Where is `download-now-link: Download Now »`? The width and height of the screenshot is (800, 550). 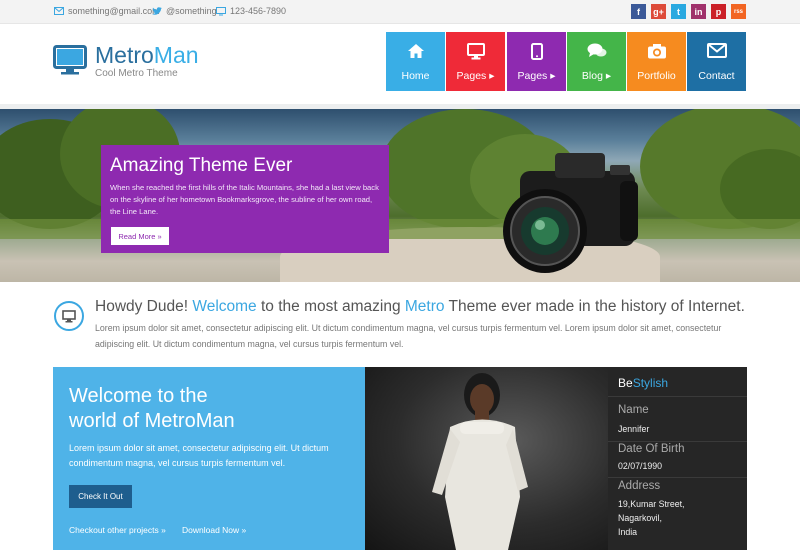 download-now-link: Download Now » is located at coordinates (214, 530).